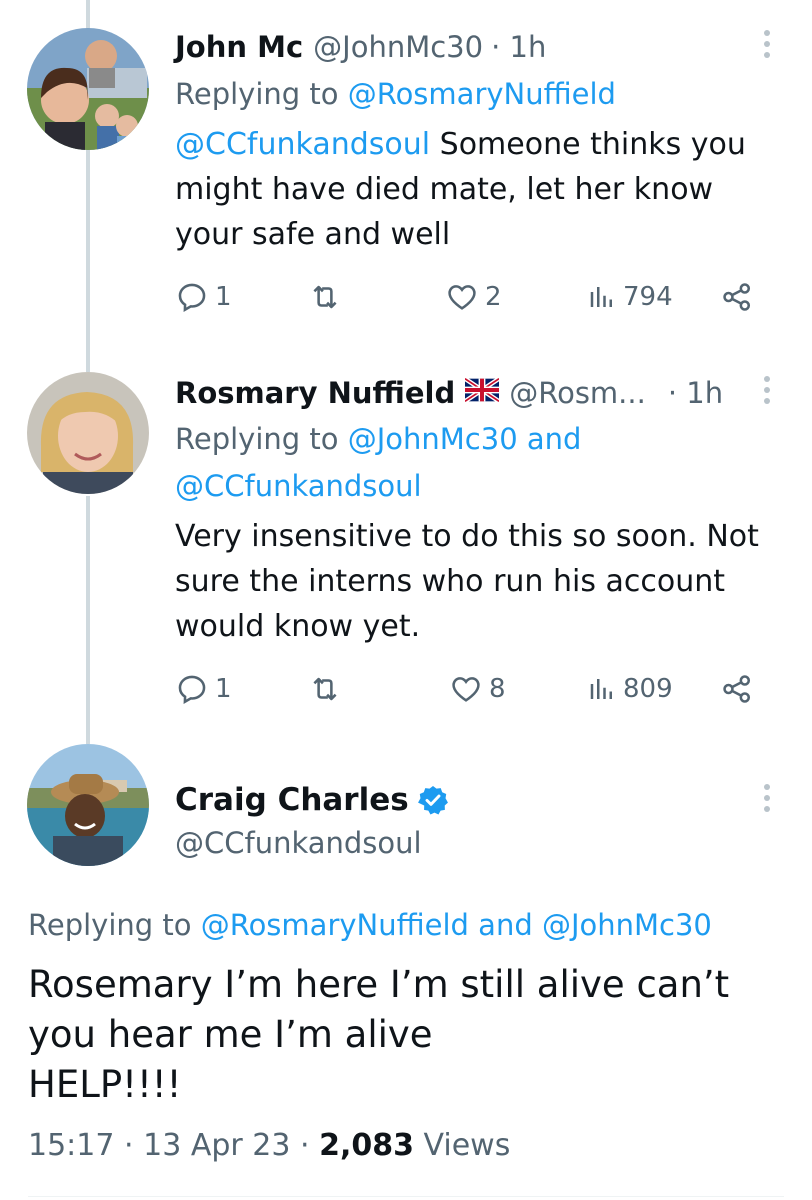 This screenshot has height=1200, width=812. I want to click on author-name: John Mc, so click(239, 47).